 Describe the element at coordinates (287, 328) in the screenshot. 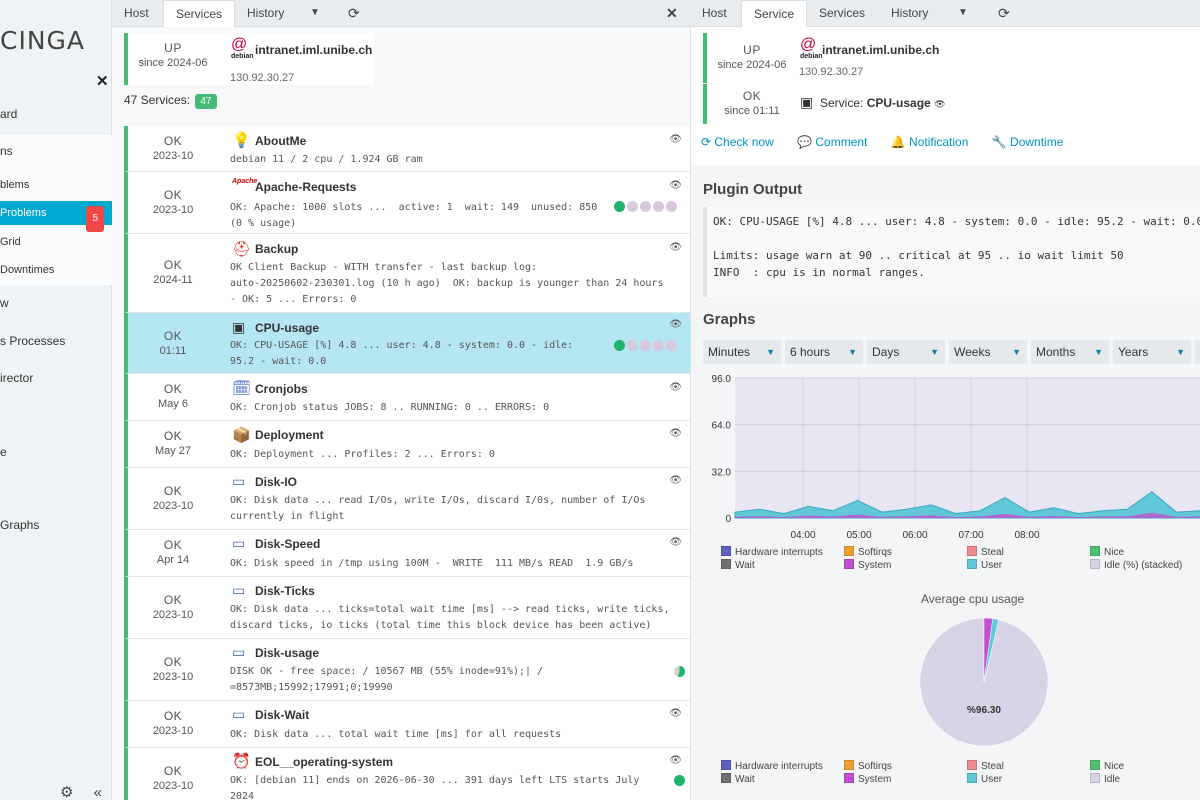

I see `service-name: CPU-usage` at that location.